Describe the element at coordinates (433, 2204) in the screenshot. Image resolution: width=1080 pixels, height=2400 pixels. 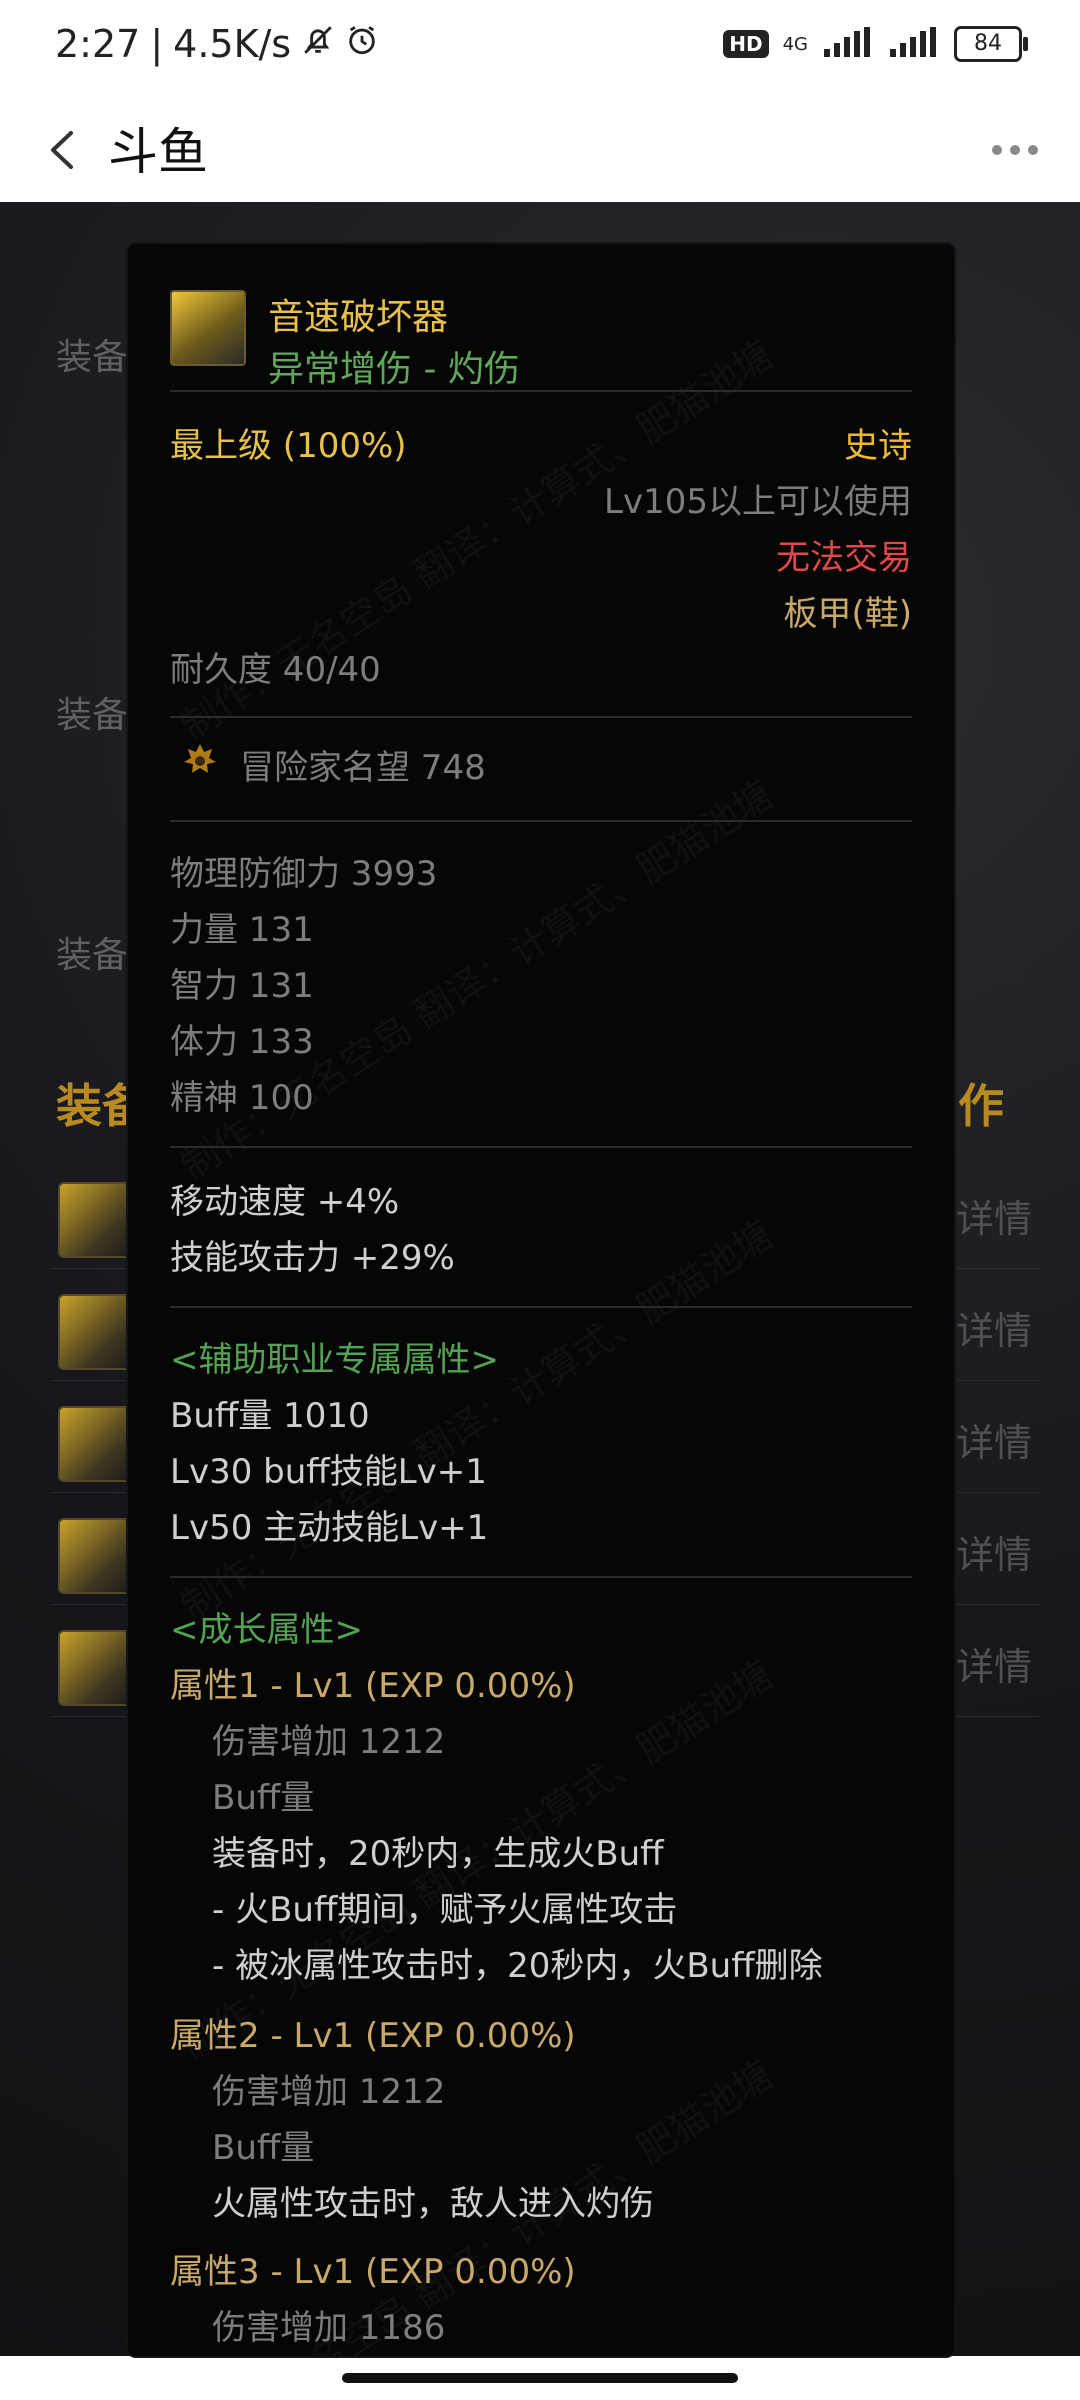
I see `growth-attr-effect: 火属性攻击时，敌人进入灼伤` at that location.